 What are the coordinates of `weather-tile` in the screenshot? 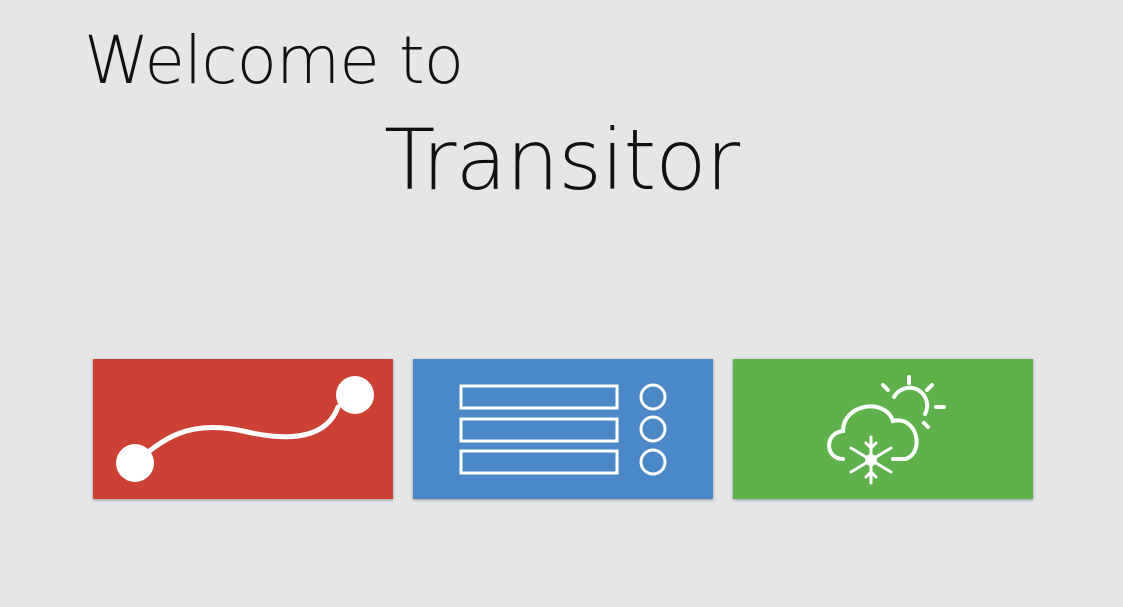 It's located at (883, 429).